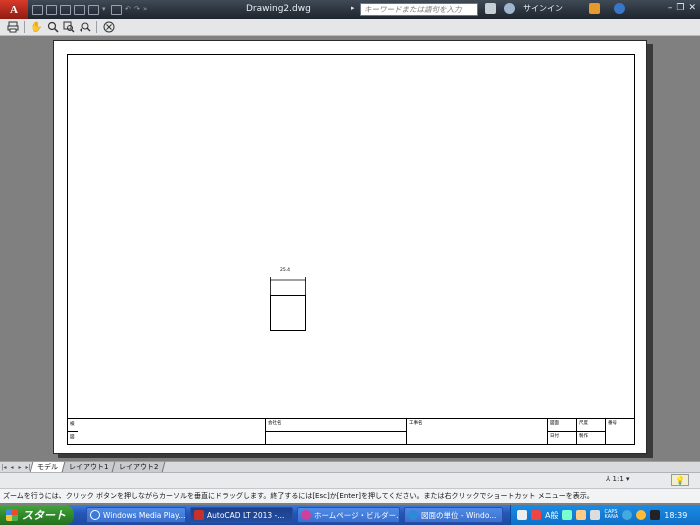 Image resolution: width=700 pixels, height=525 pixels. I want to click on window-controls: – ❐ ✕, so click(682, 8).